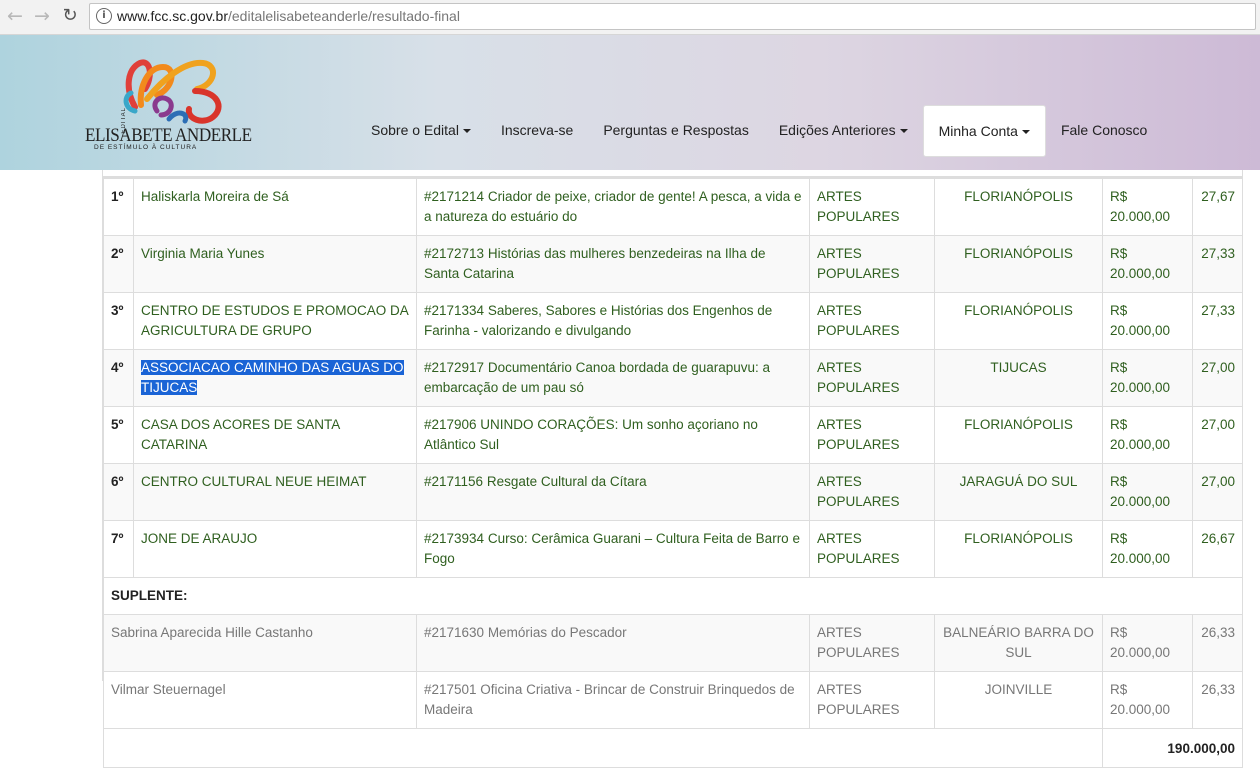 The width and height of the screenshot is (1260, 768). Describe the element at coordinates (415, 130) in the screenshot. I see `nav-label: Sobre o Edital` at that location.